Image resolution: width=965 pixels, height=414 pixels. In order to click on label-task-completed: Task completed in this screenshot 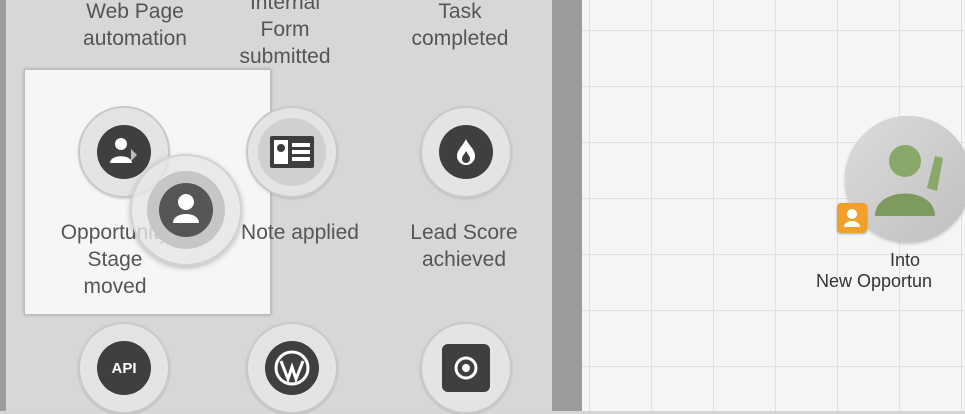, I will do `click(460, 26)`.